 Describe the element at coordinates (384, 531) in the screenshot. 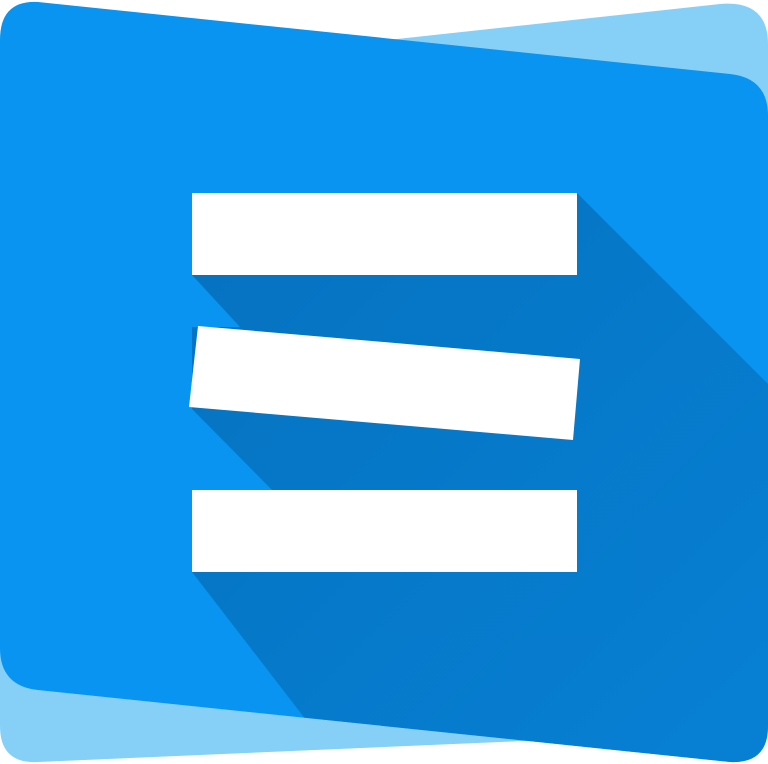

I see `menu-bar-bottom` at that location.